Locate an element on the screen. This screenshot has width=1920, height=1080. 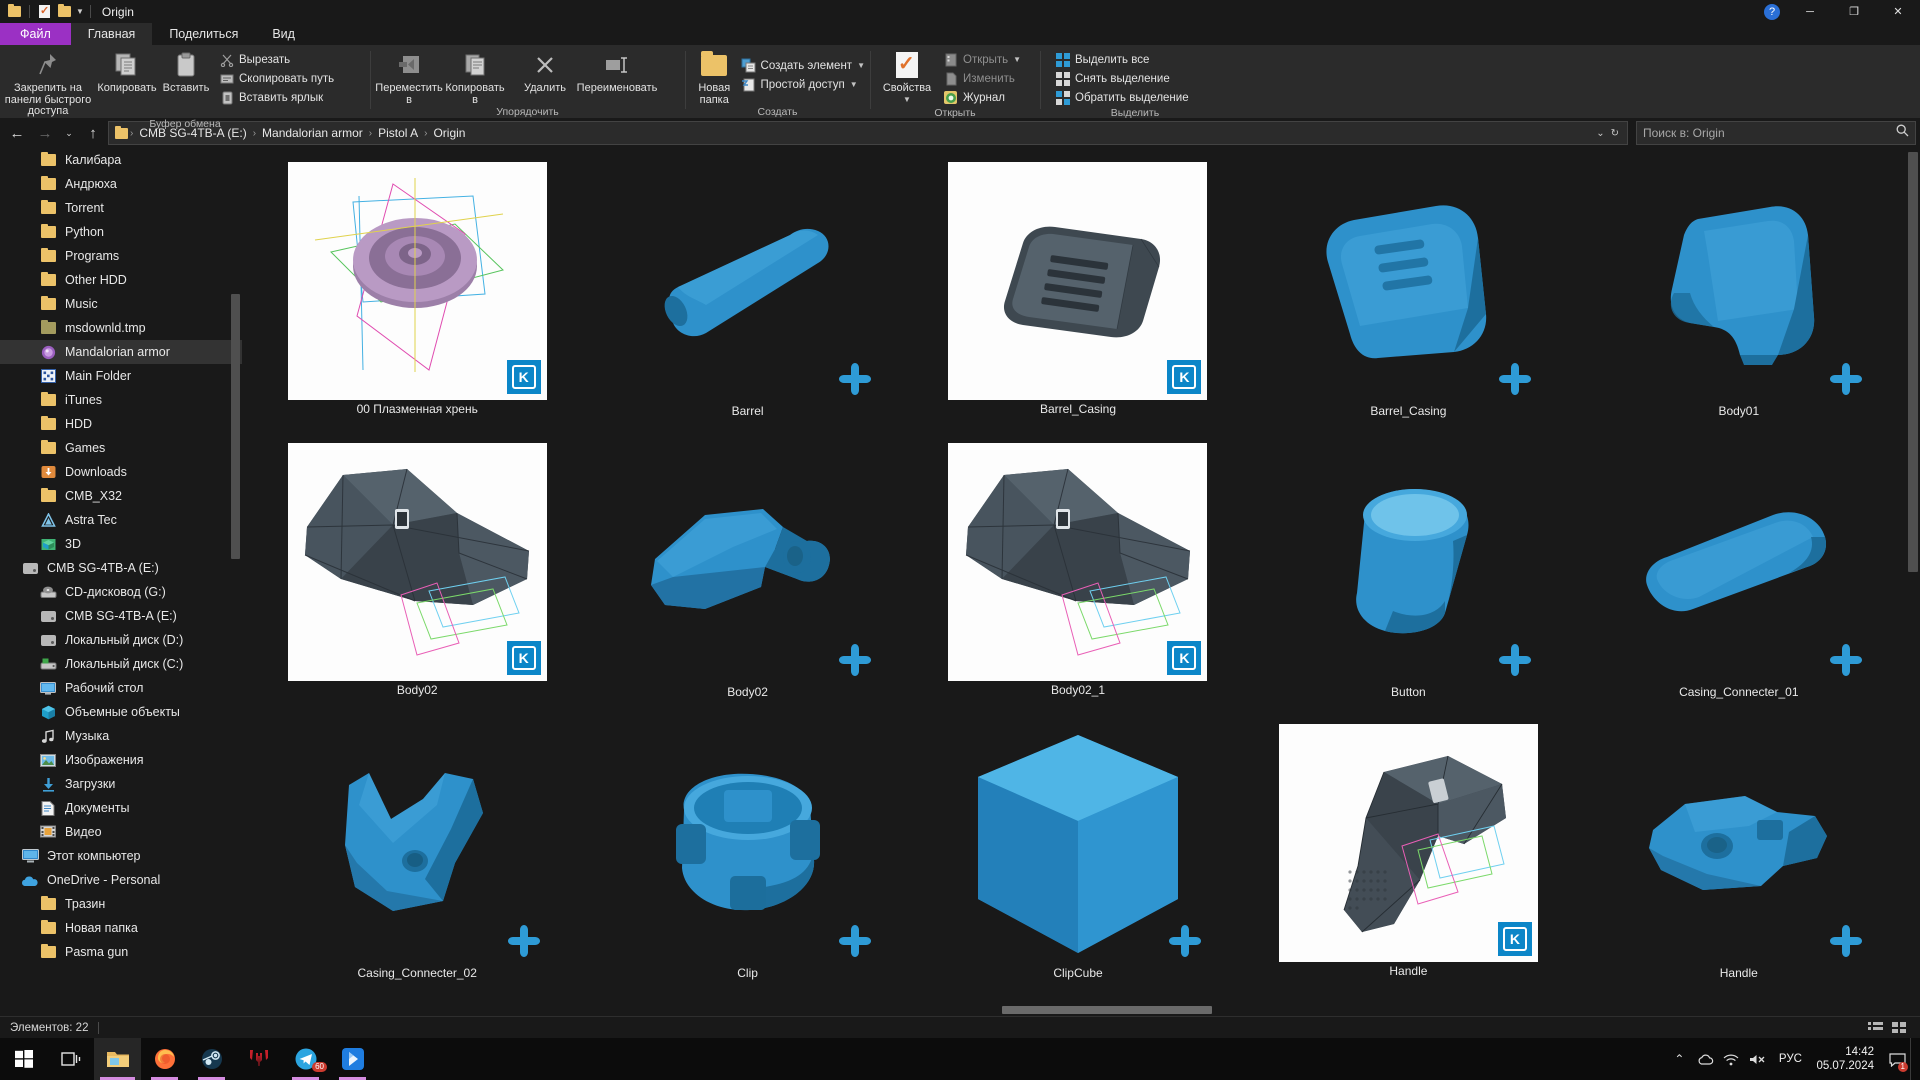
sidebar-scrollbar-thumb is located at coordinates (235, 426).